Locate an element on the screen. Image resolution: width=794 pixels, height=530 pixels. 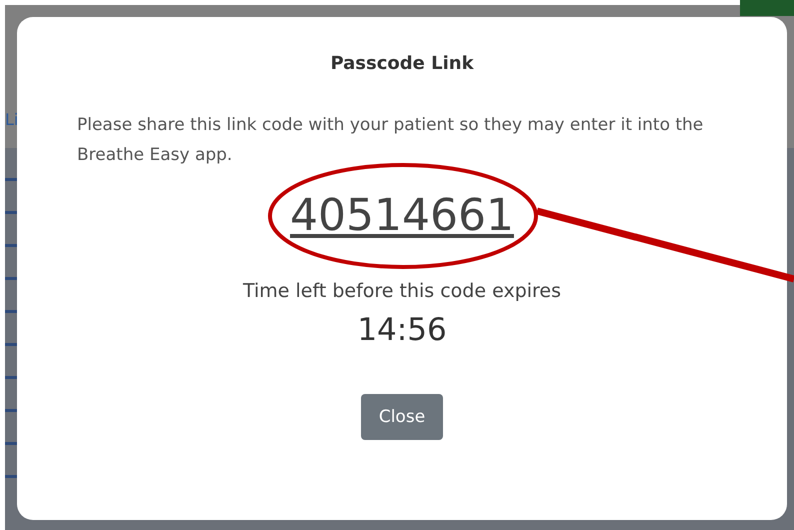
close-button: Close is located at coordinates (402, 417).